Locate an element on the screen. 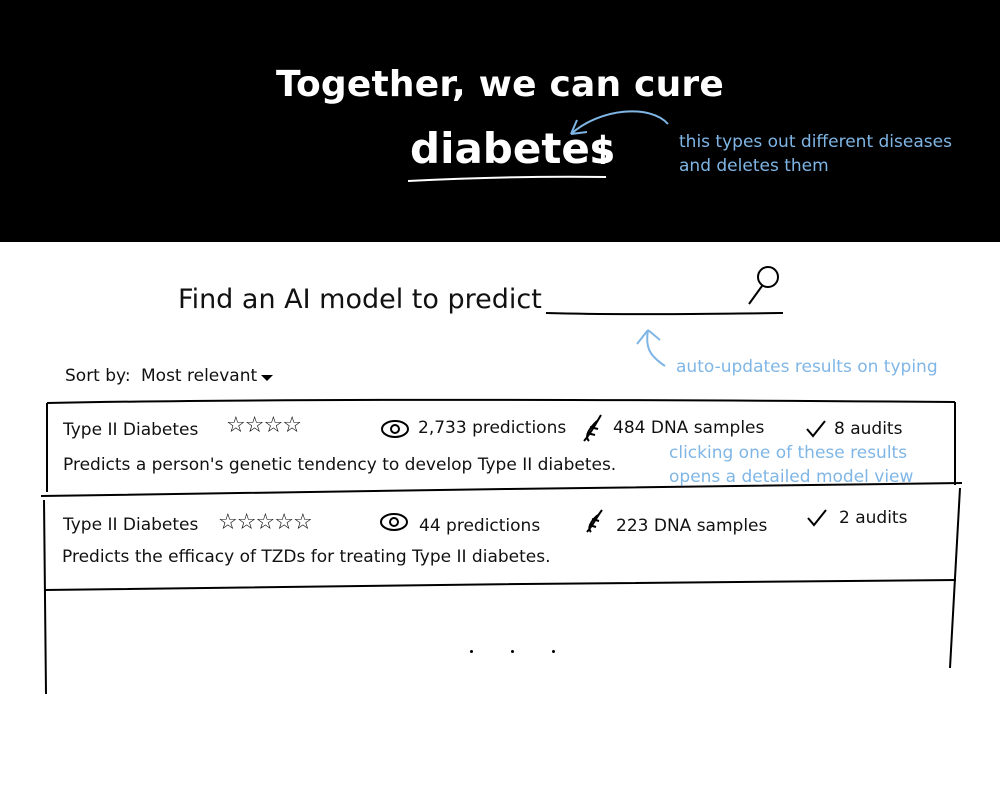  dna-sample-count: 484 DNA samples is located at coordinates (689, 428).